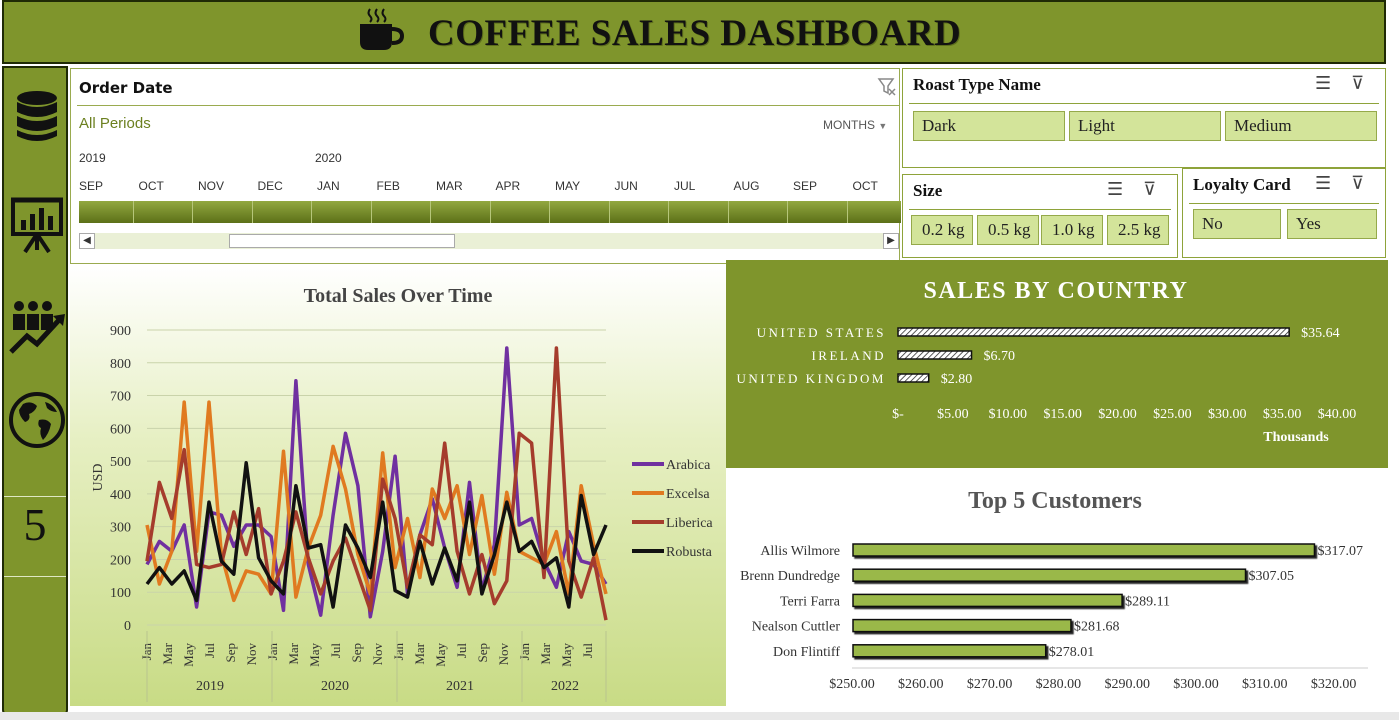 This screenshot has height=720, width=1399. What do you see at coordinates (211, 186) in the screenshot?
I see `timeline-month: NOV` at bounding box center [211, 186].